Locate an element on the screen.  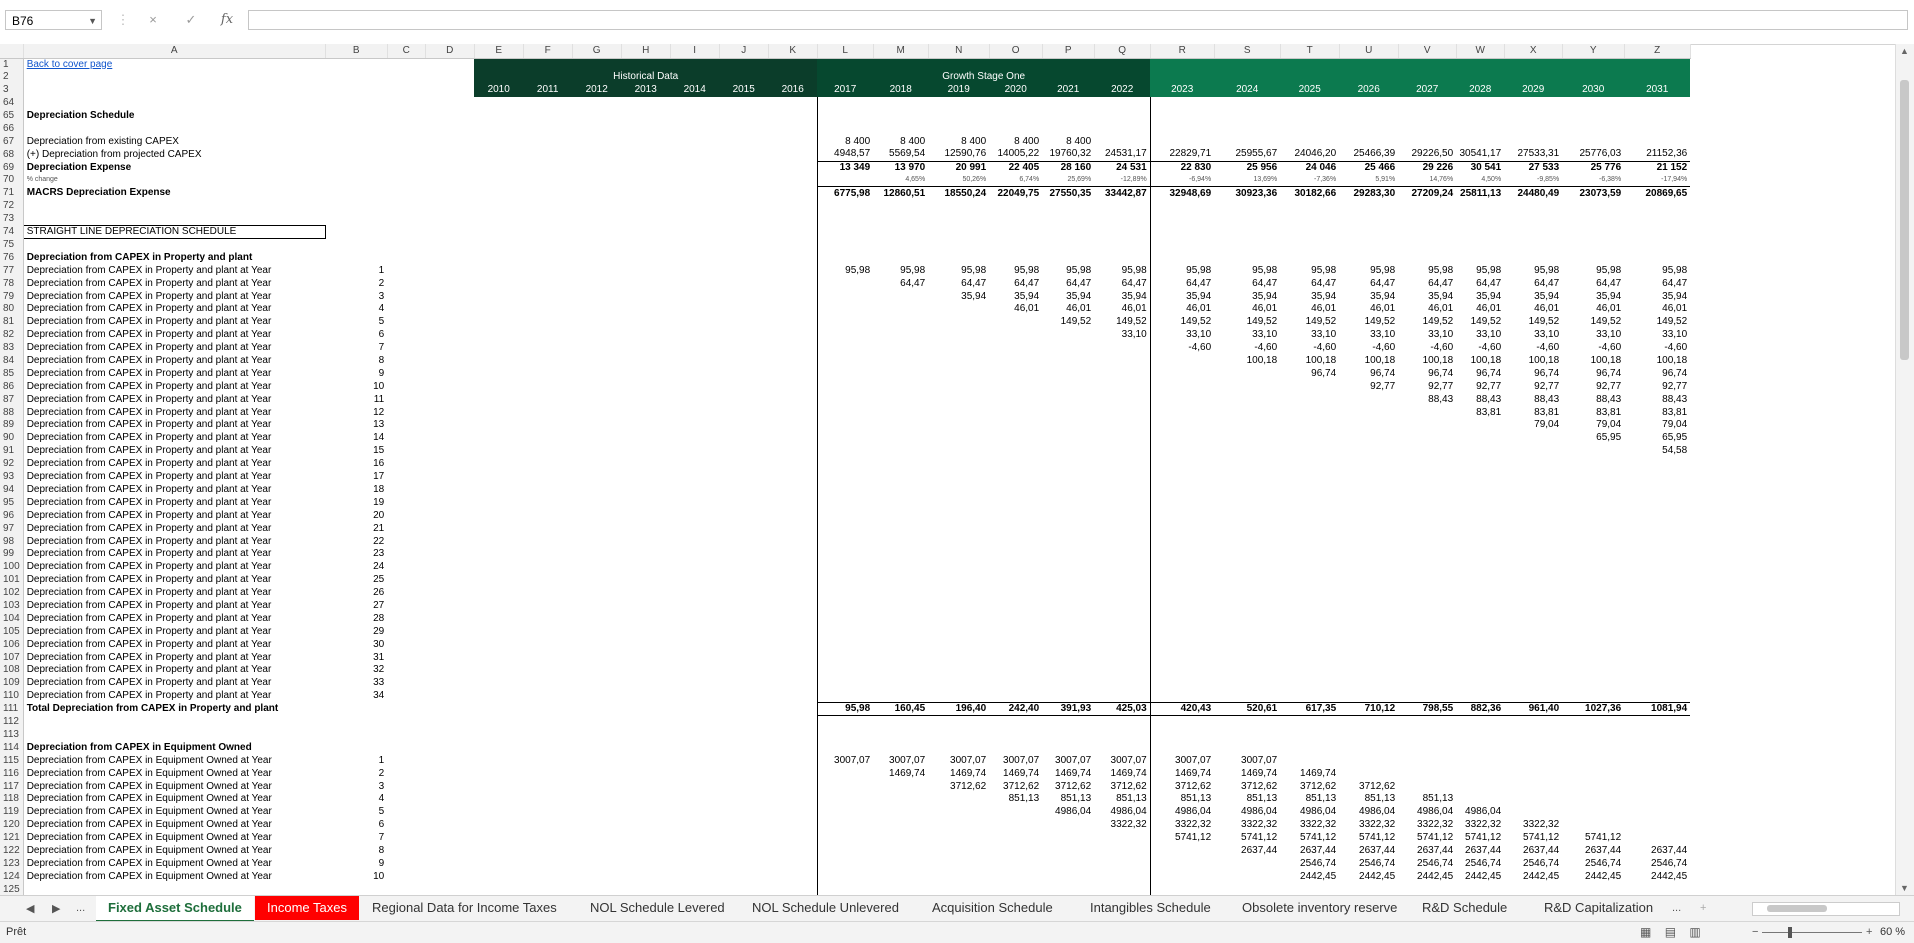
value-cell: 24480,49 is located at coordinates (1533, 193).